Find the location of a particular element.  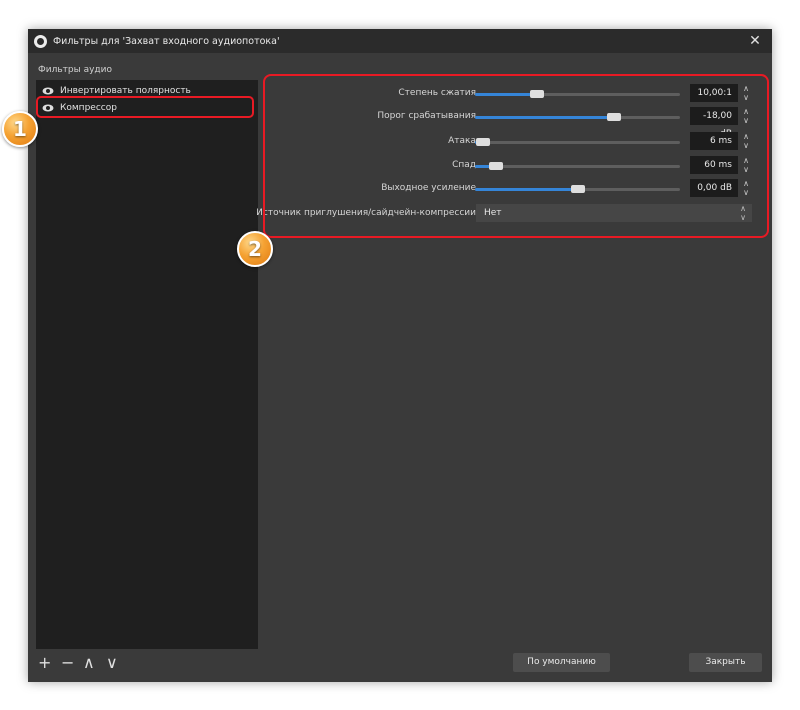

step-badge-1: 1 is located at coordinates (20, 129).